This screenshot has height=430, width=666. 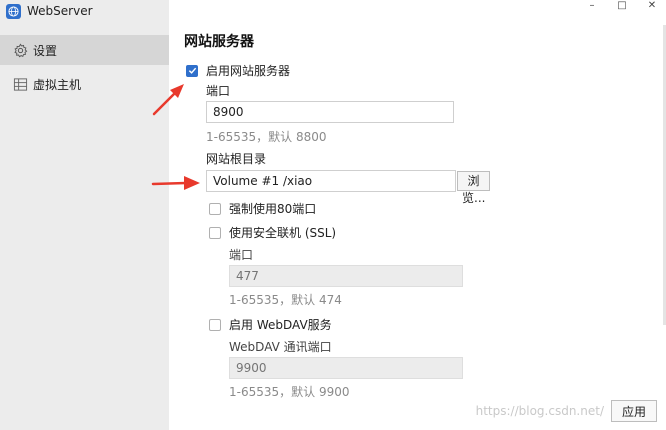 I want to click on sidebar-item-virtual-host: 虚拟主机, so click(x=84, y=84).